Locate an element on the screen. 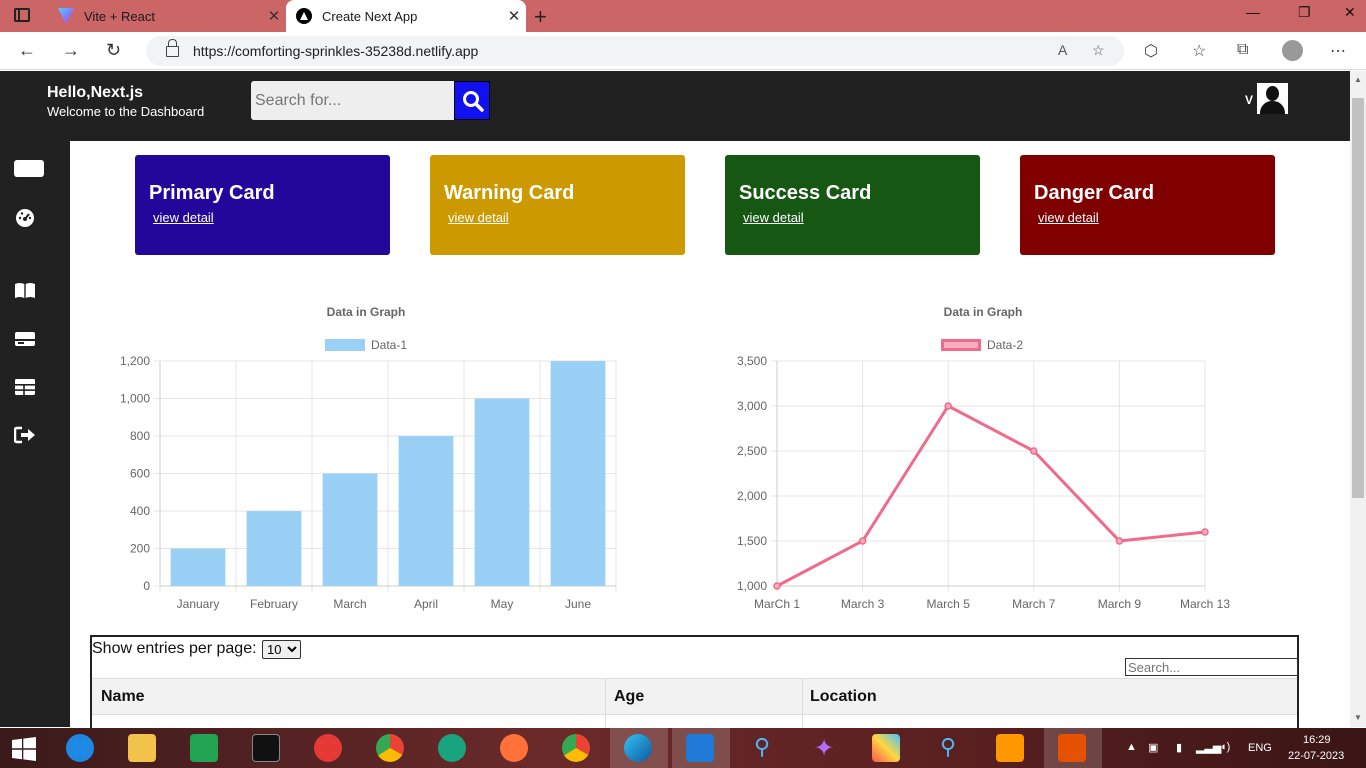 This screenshot has width=1366, height=768. table-icon is located at coordinates (25, 387).